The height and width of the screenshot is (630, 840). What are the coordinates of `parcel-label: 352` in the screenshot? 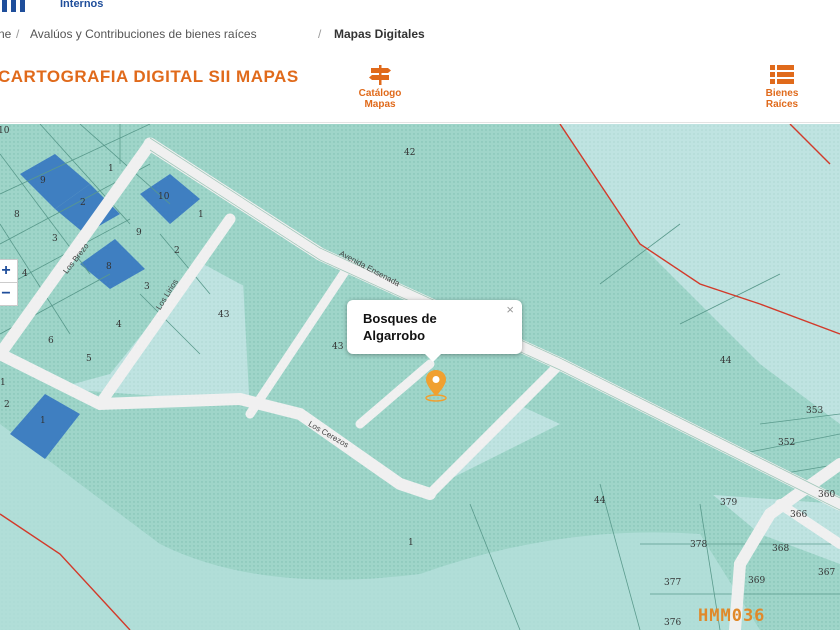 It's located at (787, 443).